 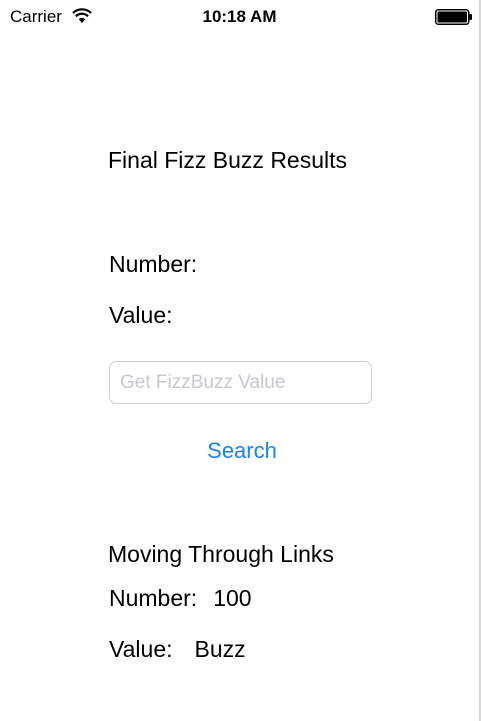 I want to click on links-number-row: Number: 100, so click(x=180, y=598).